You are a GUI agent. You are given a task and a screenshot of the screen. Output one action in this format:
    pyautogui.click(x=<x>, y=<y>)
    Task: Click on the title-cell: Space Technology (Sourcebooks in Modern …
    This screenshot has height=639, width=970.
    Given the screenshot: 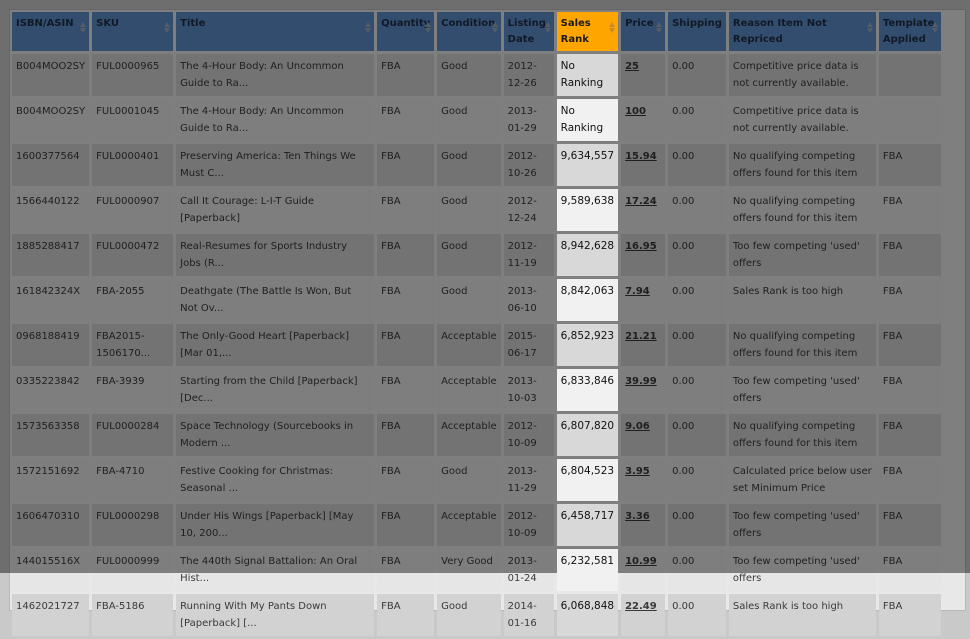 What is the action you would take?
    pyautogui.click(x=275, y=435)
    